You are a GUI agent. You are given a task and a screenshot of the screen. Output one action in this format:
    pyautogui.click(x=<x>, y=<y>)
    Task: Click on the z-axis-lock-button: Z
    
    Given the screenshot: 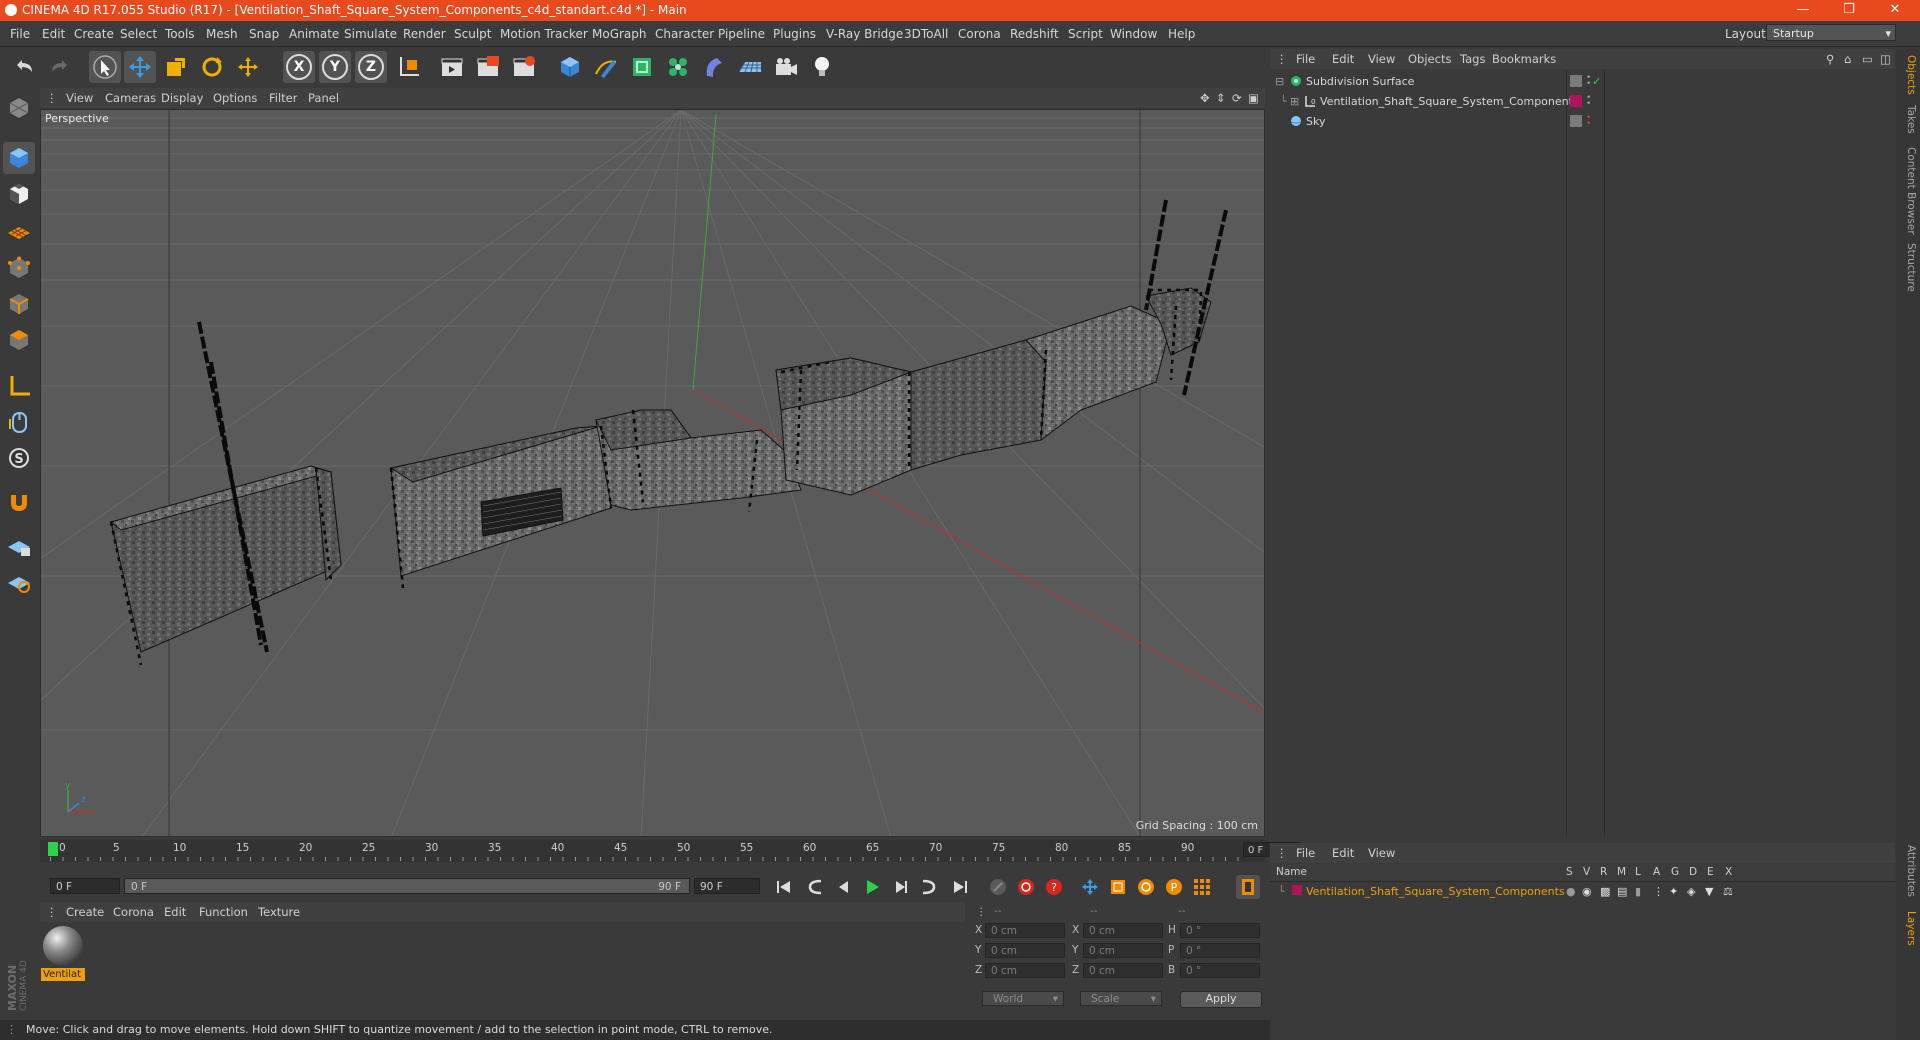 What is the action you would take?
    pyautogui.click(x=371, y=67)
    